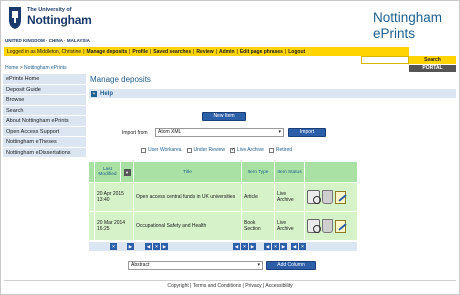  I want to click on row-item-type: Article, so click(258, 197).